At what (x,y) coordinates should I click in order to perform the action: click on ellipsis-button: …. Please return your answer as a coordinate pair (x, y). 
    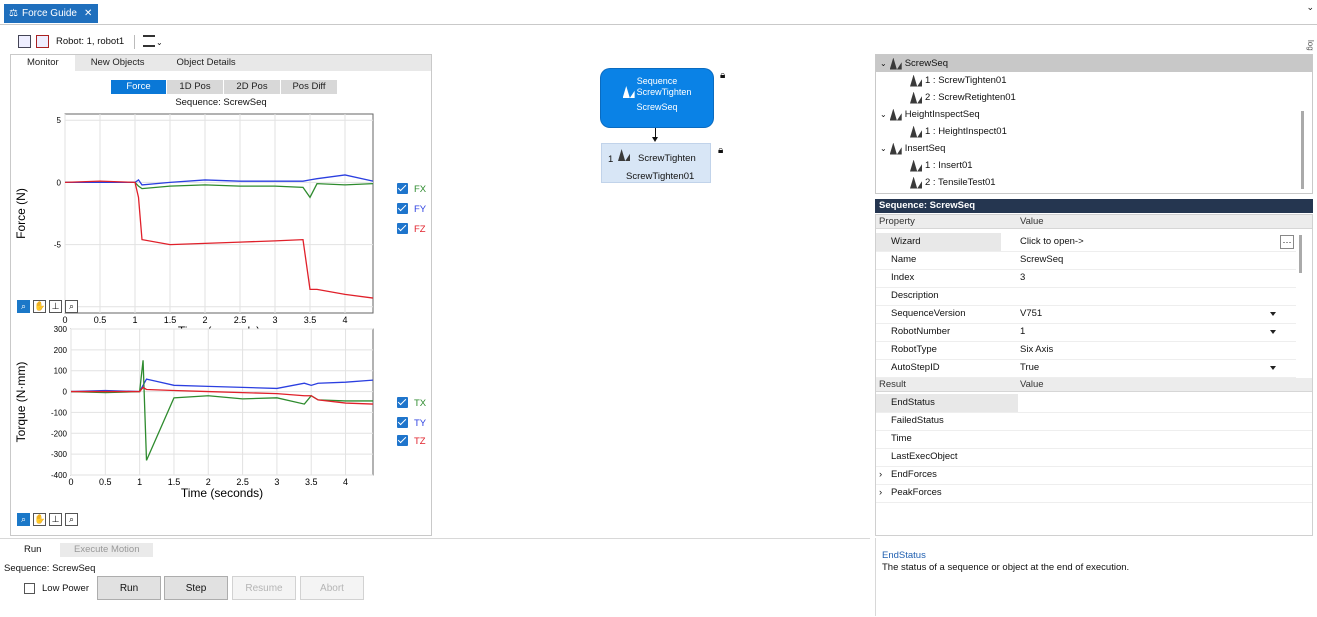
    Looking at the image, I should click on (1287, 242).